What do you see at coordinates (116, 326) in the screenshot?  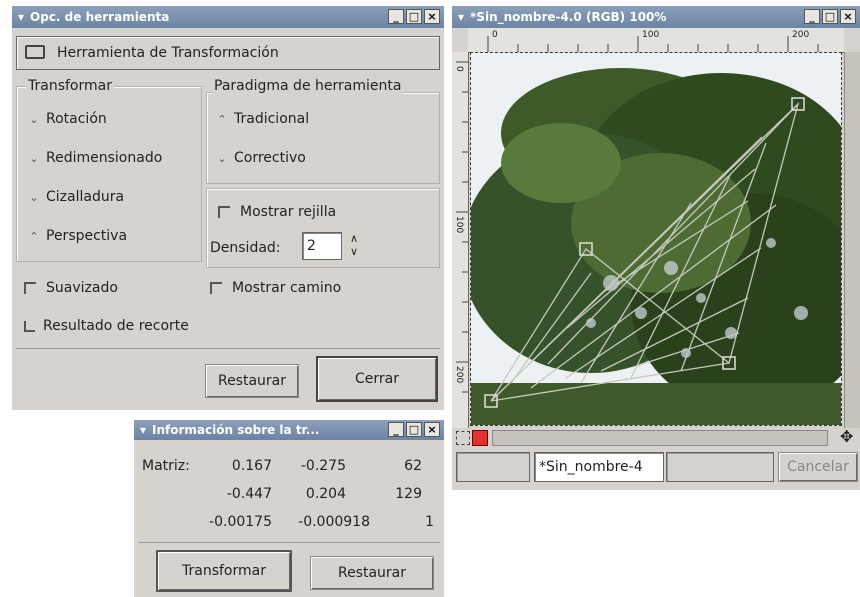 I see `clip-result-label: Resultado de recorte` at bounding box center [116, 326].